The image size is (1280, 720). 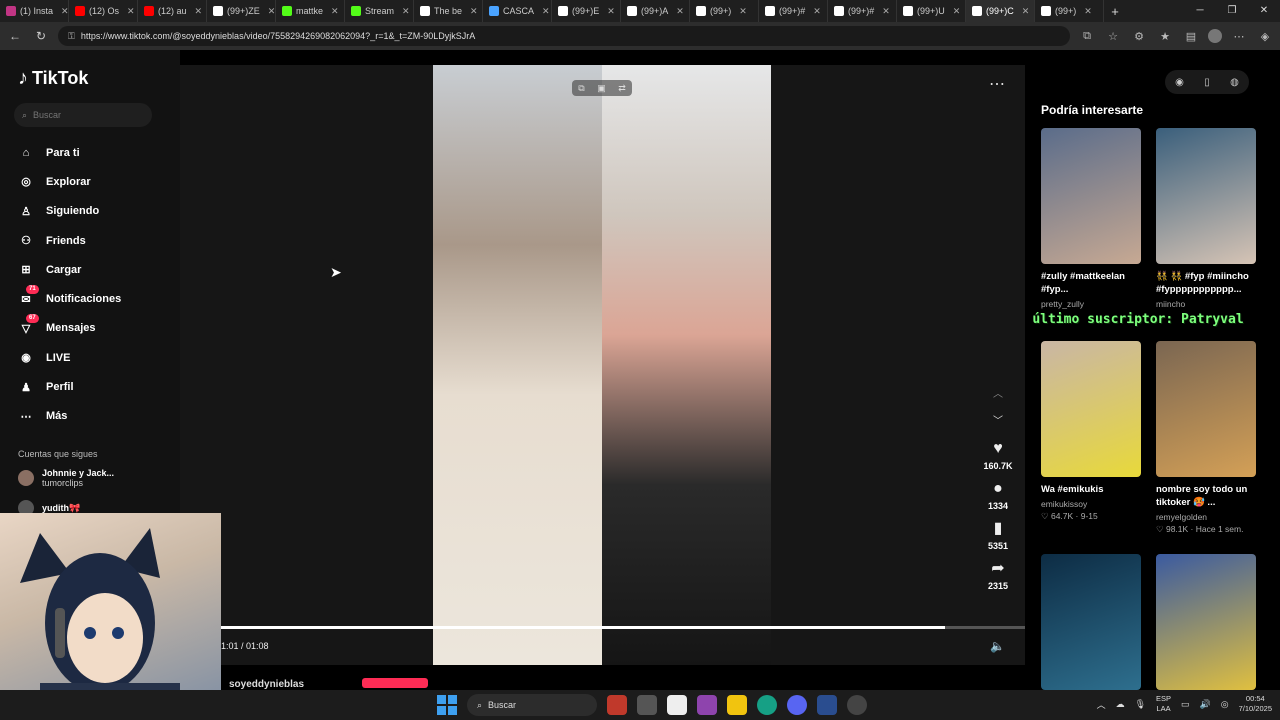 I want to click on site-info-icon: ⚿, so click(x=71, y=36).